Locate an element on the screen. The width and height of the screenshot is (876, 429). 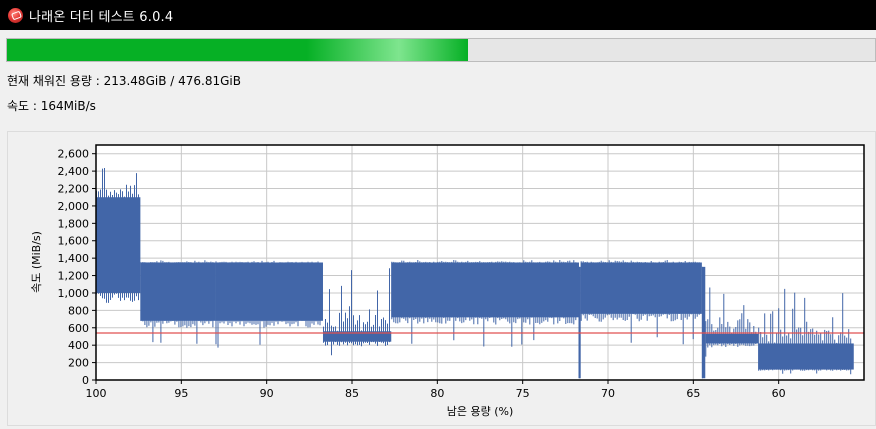
y-tick-label: 2,600 is located at coordinates (74, 154).